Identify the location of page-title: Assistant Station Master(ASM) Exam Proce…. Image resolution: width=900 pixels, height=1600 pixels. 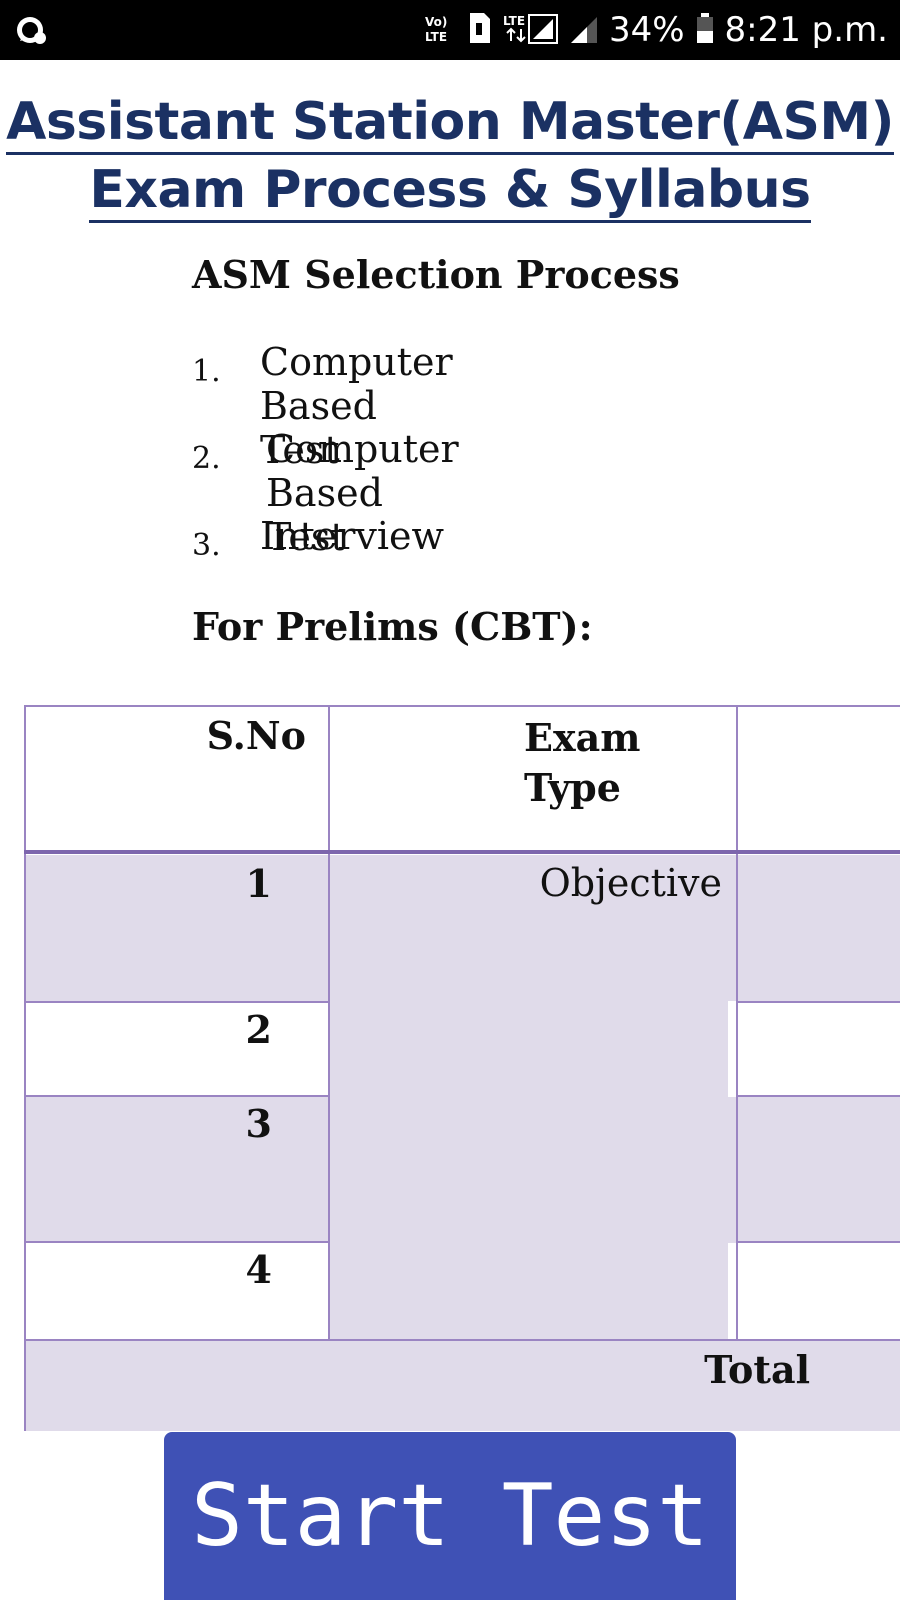
(450, 156).